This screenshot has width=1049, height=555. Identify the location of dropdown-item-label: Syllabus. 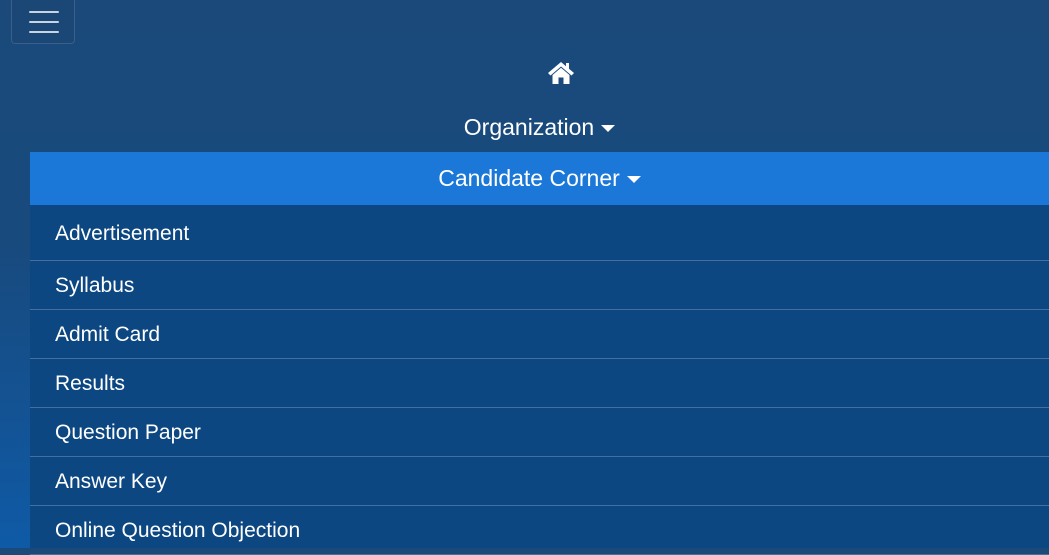
(95, 285).